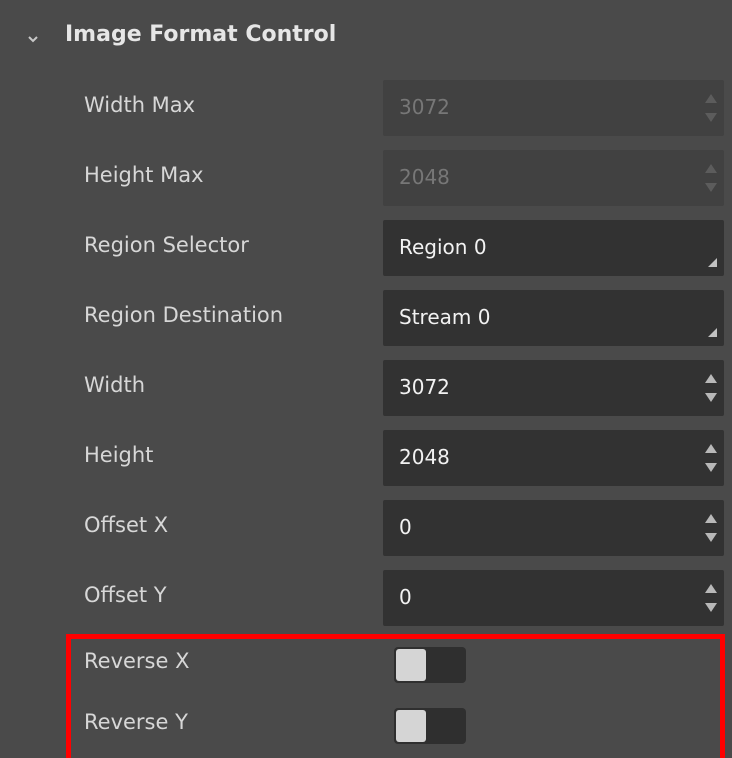  What do you see at coordinates (115, 385) in the screenshot?
I see `width-label: Width` at bounding box center [115, 385].